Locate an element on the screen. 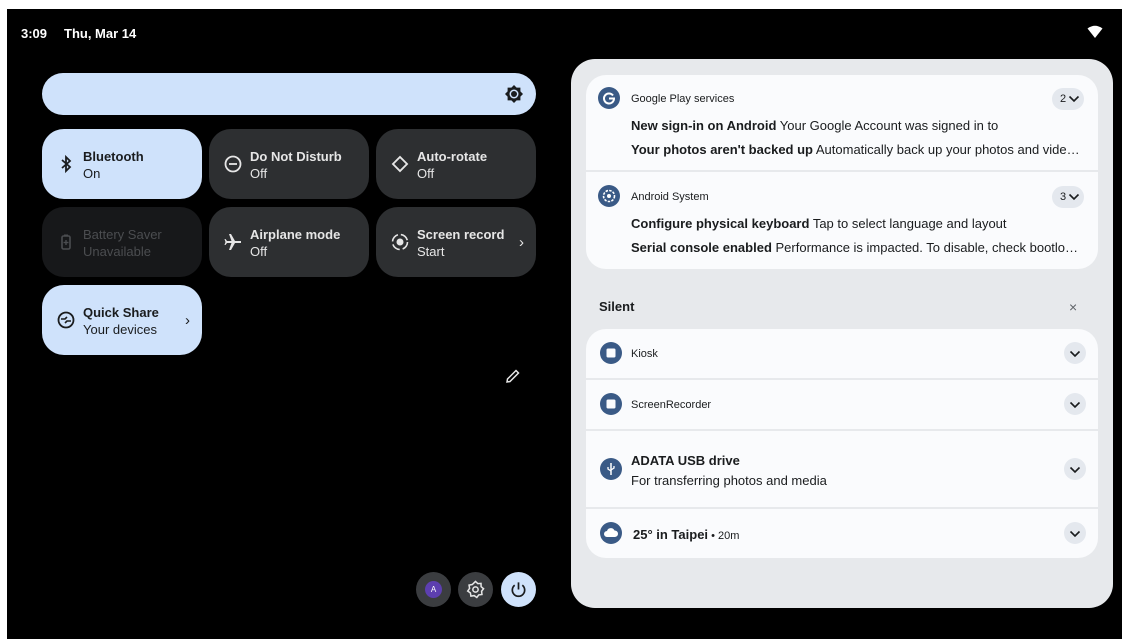 The height and width of the screenshot is (639, 1122). kiosk-app-icon is located at coordinates (611, 353).